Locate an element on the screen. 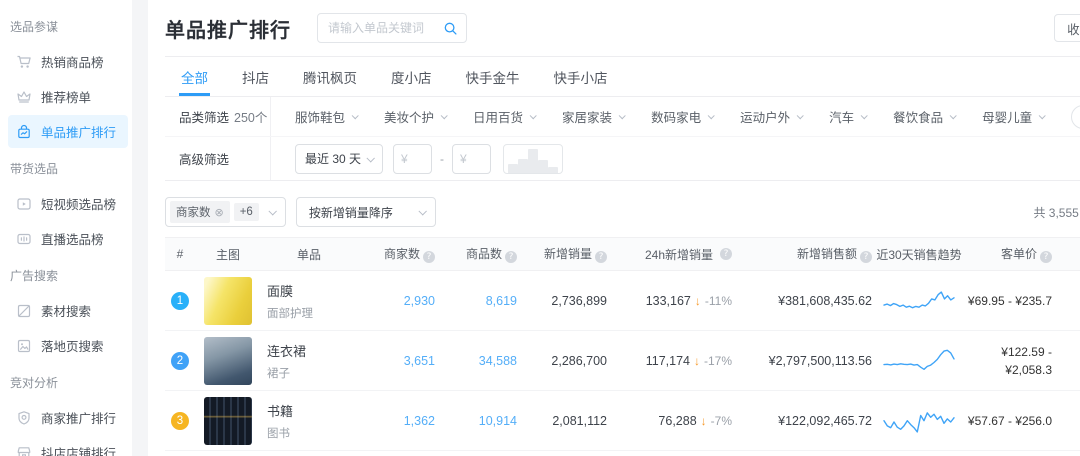 This screenshot has height=456, width=1080. advanced-filter-content: 最近 30 天 - is located at coordinates (675, 158).